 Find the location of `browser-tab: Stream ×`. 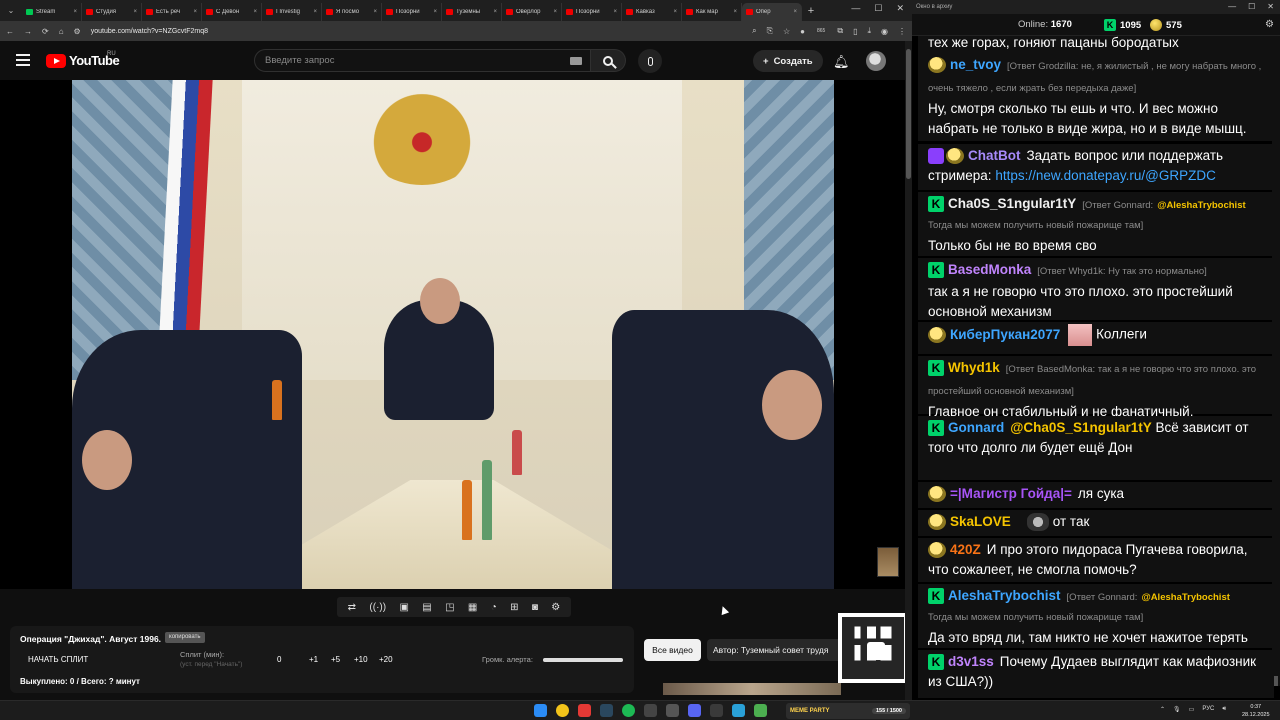

browser-tab: Stream × is located at coordinates (52, 12).